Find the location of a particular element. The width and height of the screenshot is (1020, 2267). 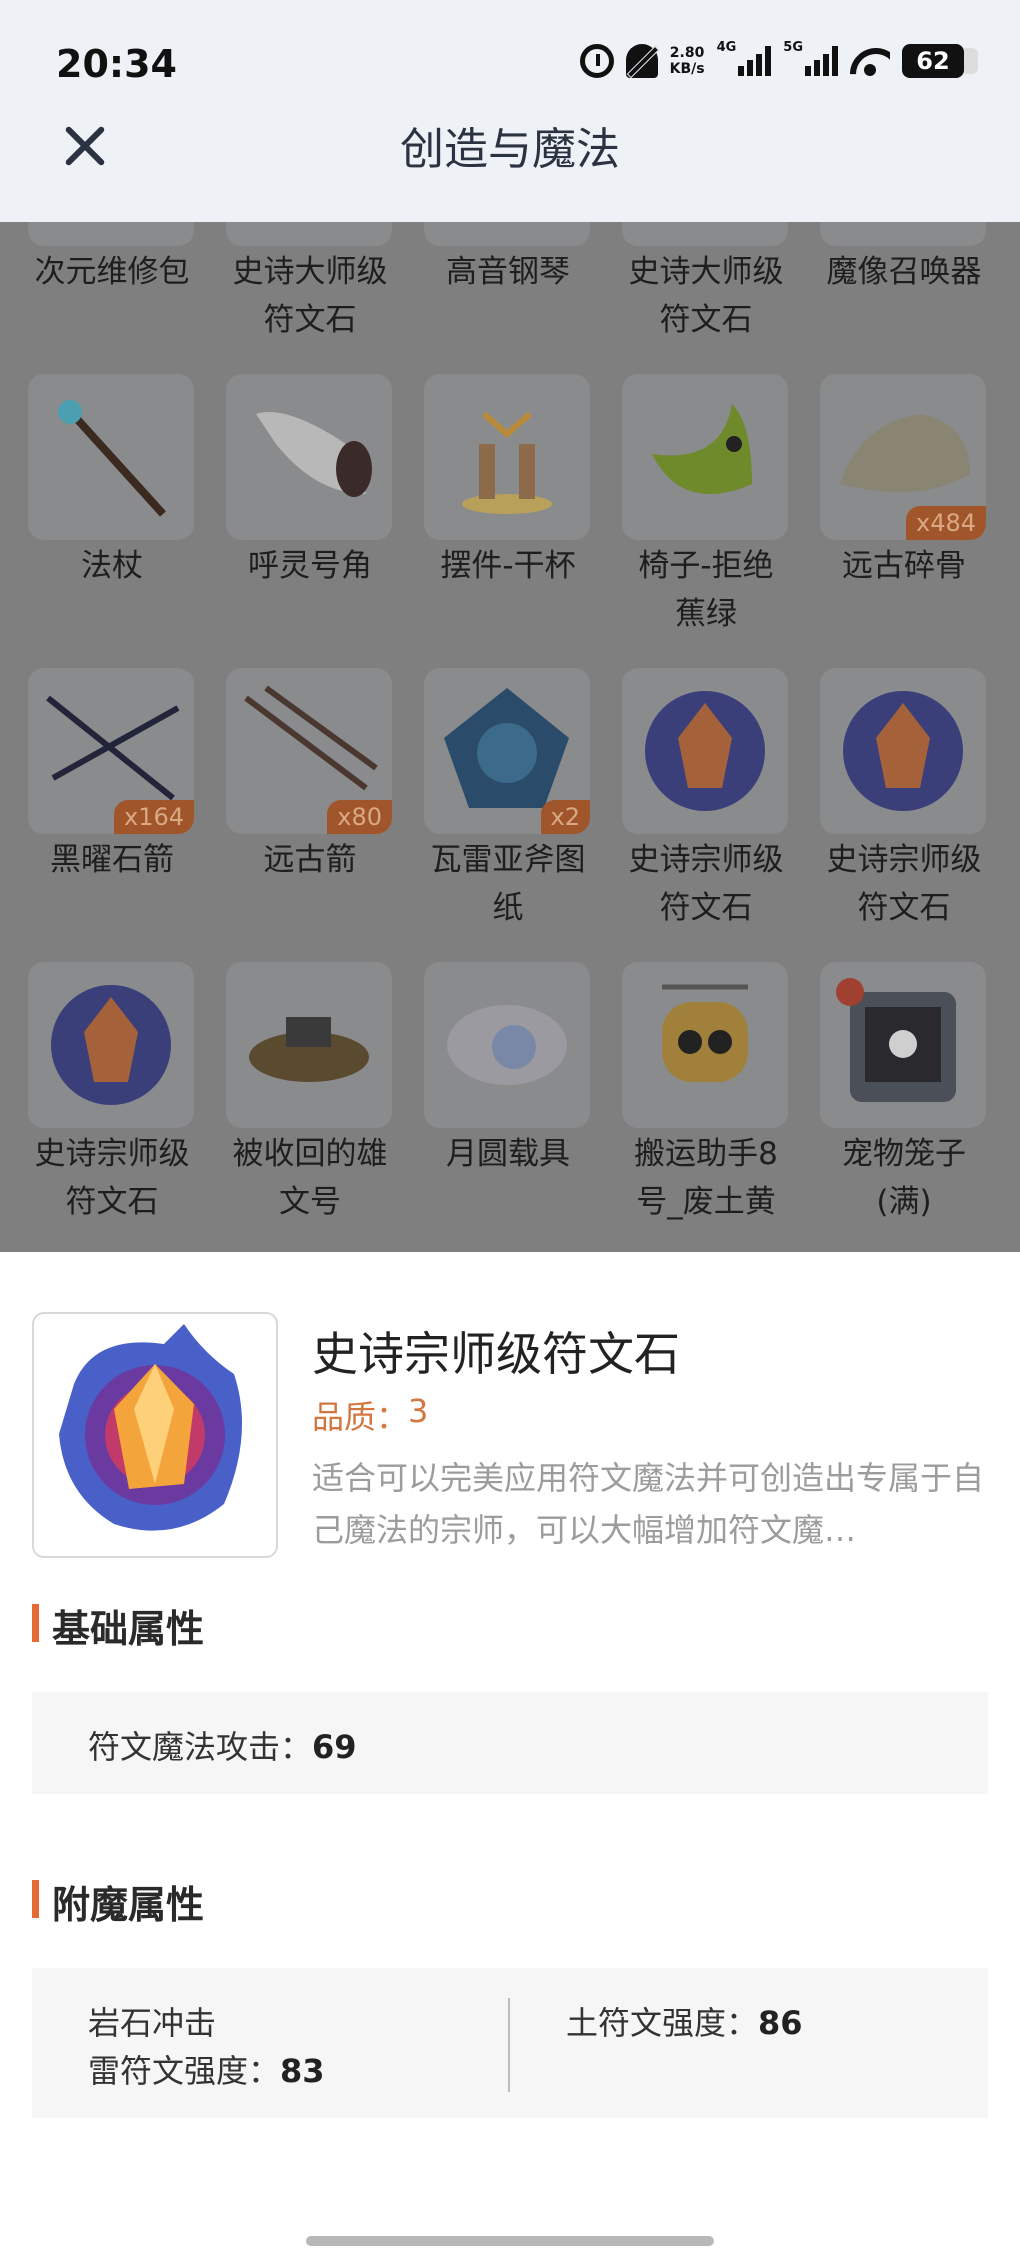

horn-icon is located at coordinates (314, 454).